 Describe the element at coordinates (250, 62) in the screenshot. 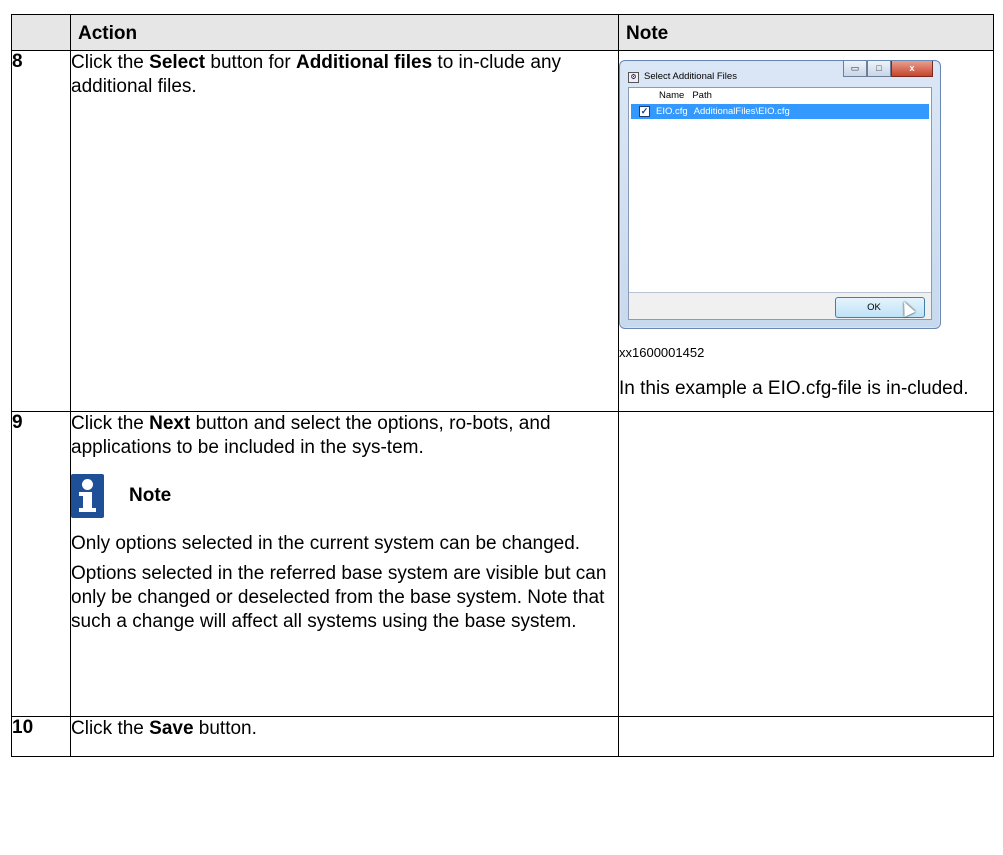

I see `action-text: button for` at that location.